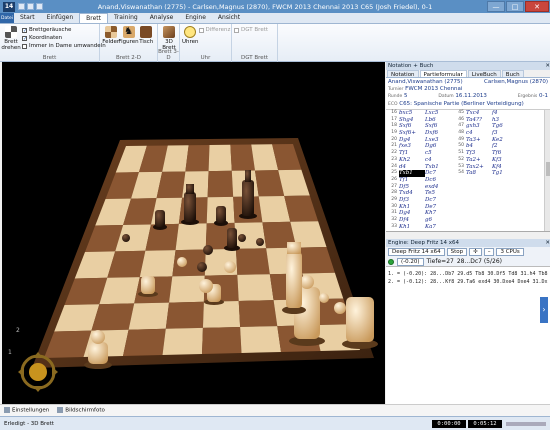 This screenshot has width=550, height=430. Describe the element at coordinates (412, 120) in the screenshot. I see `white-move: Shg4` at that location.